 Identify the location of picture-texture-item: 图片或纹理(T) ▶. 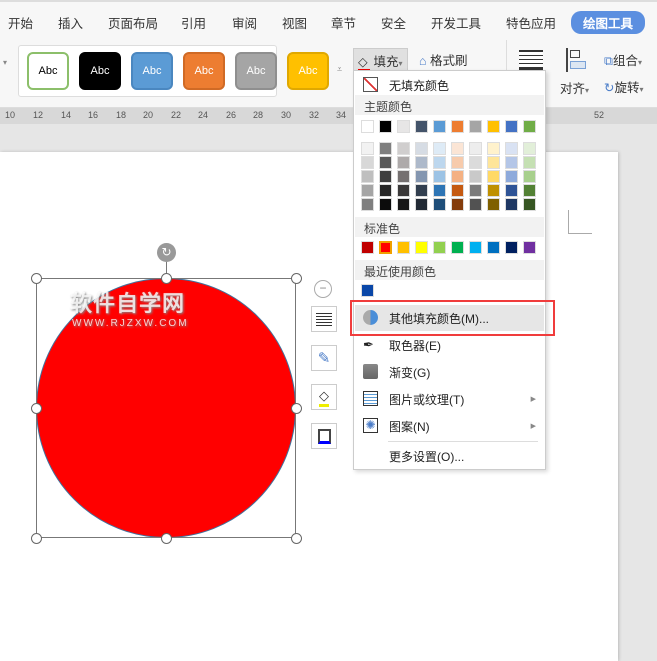
(449, 399).